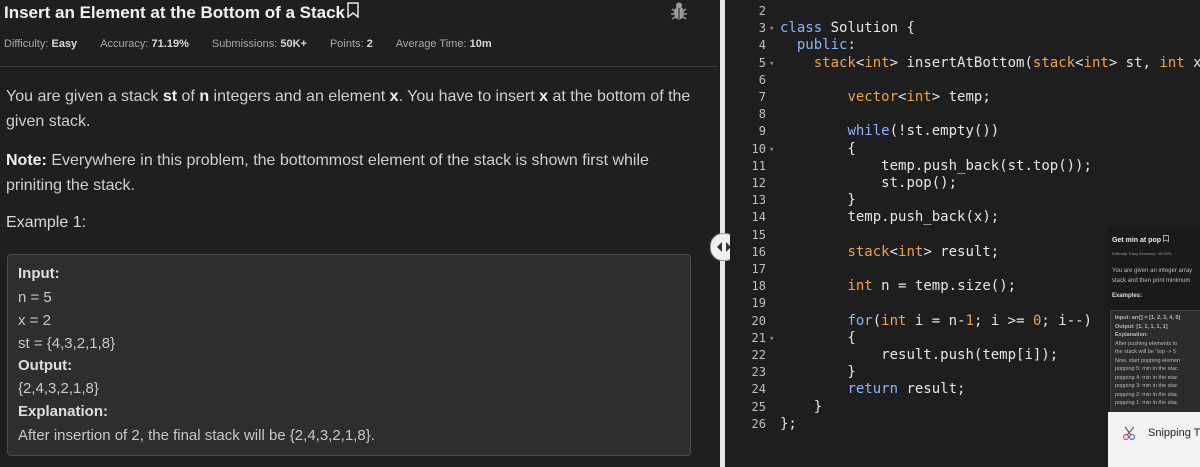 This screenshot has height=467, width=1200. I want to click on snipping-tool-label: Snipping T, so click(1174, 433).